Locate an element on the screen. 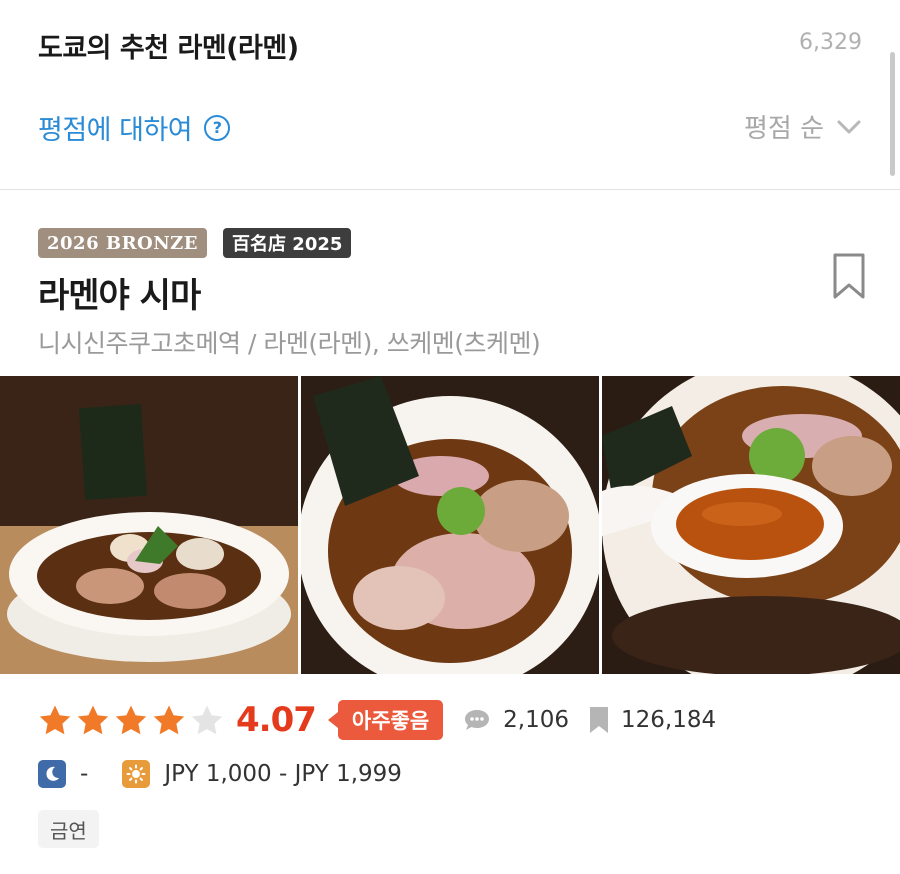  review-count-stat: 2,106 is located at coordinates (516, 720).